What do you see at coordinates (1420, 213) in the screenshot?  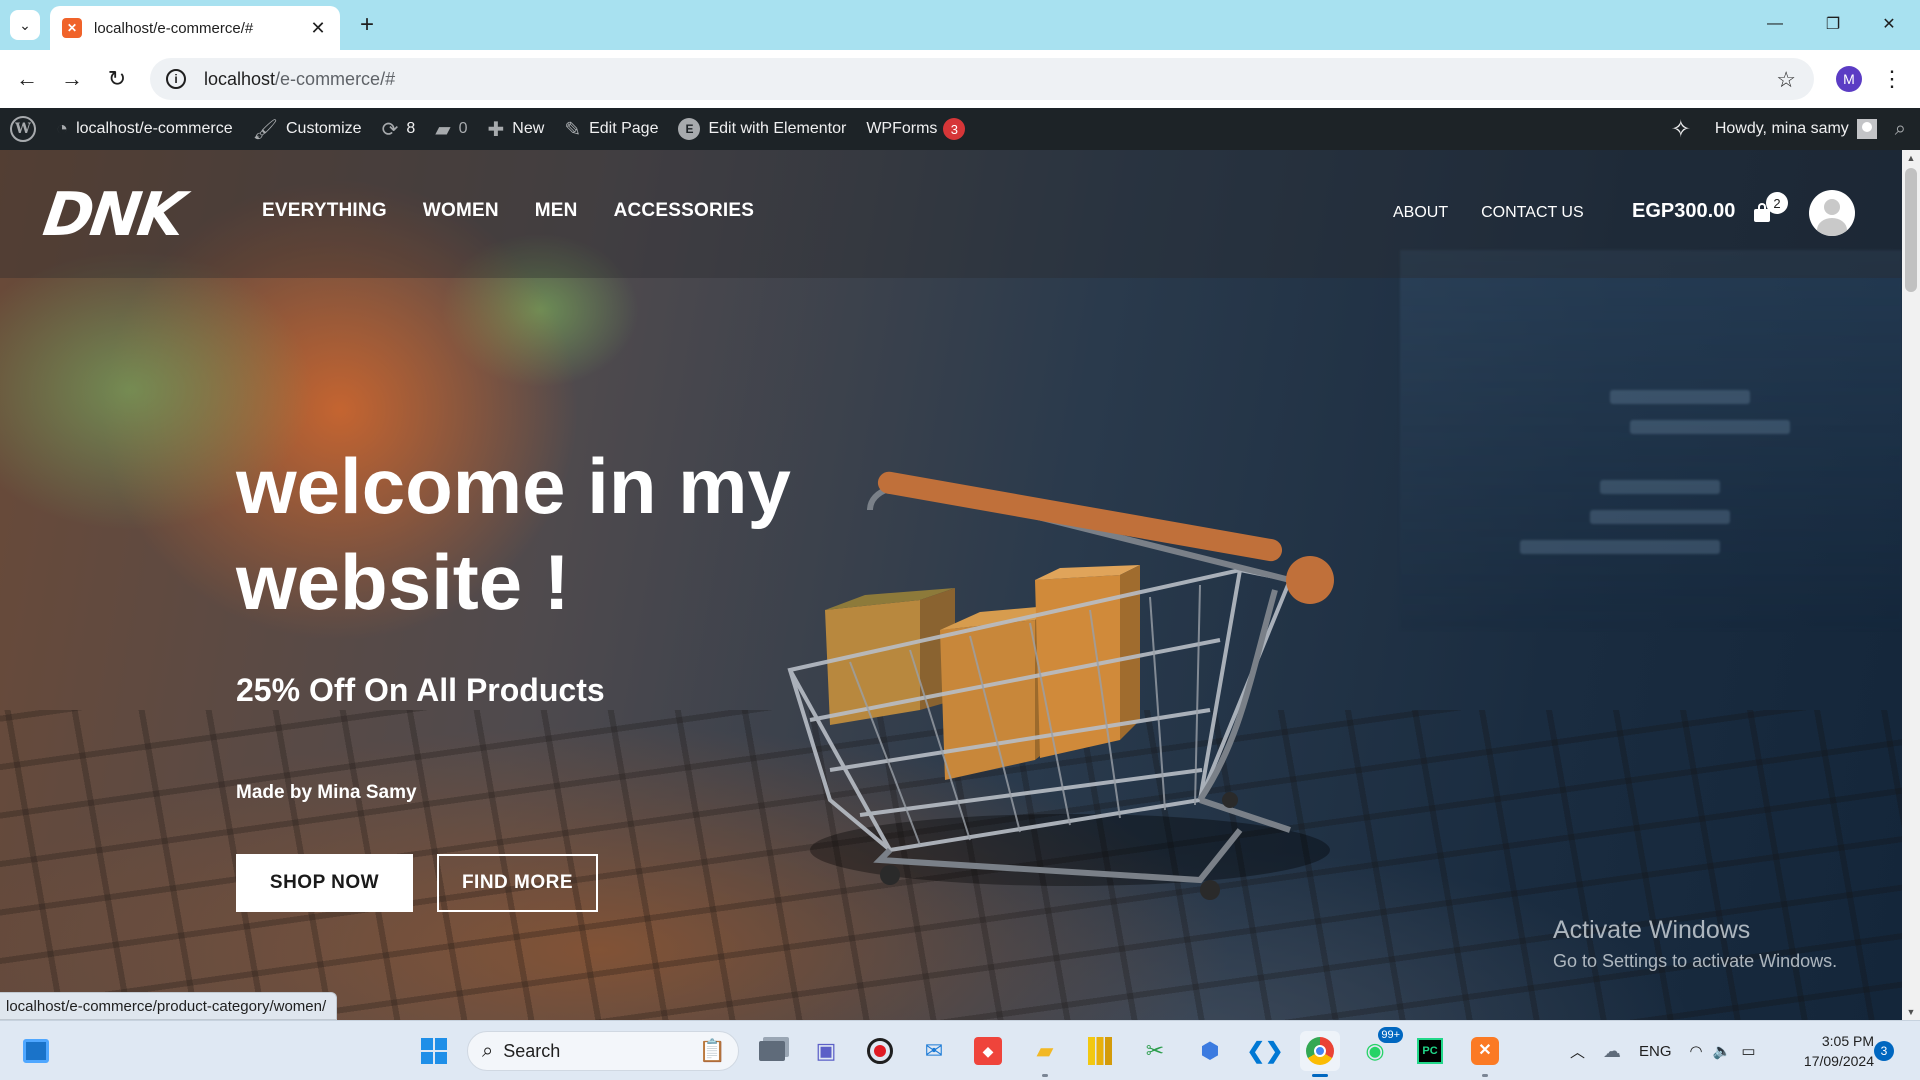 I see `nav-about: ABOUT` at bounding box center [1420, 213].